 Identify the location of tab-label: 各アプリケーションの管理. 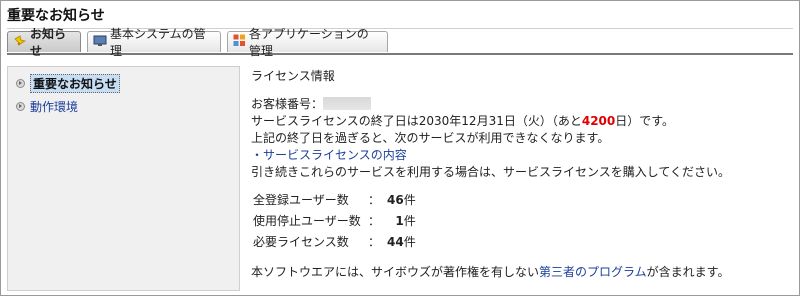
(309, 42).